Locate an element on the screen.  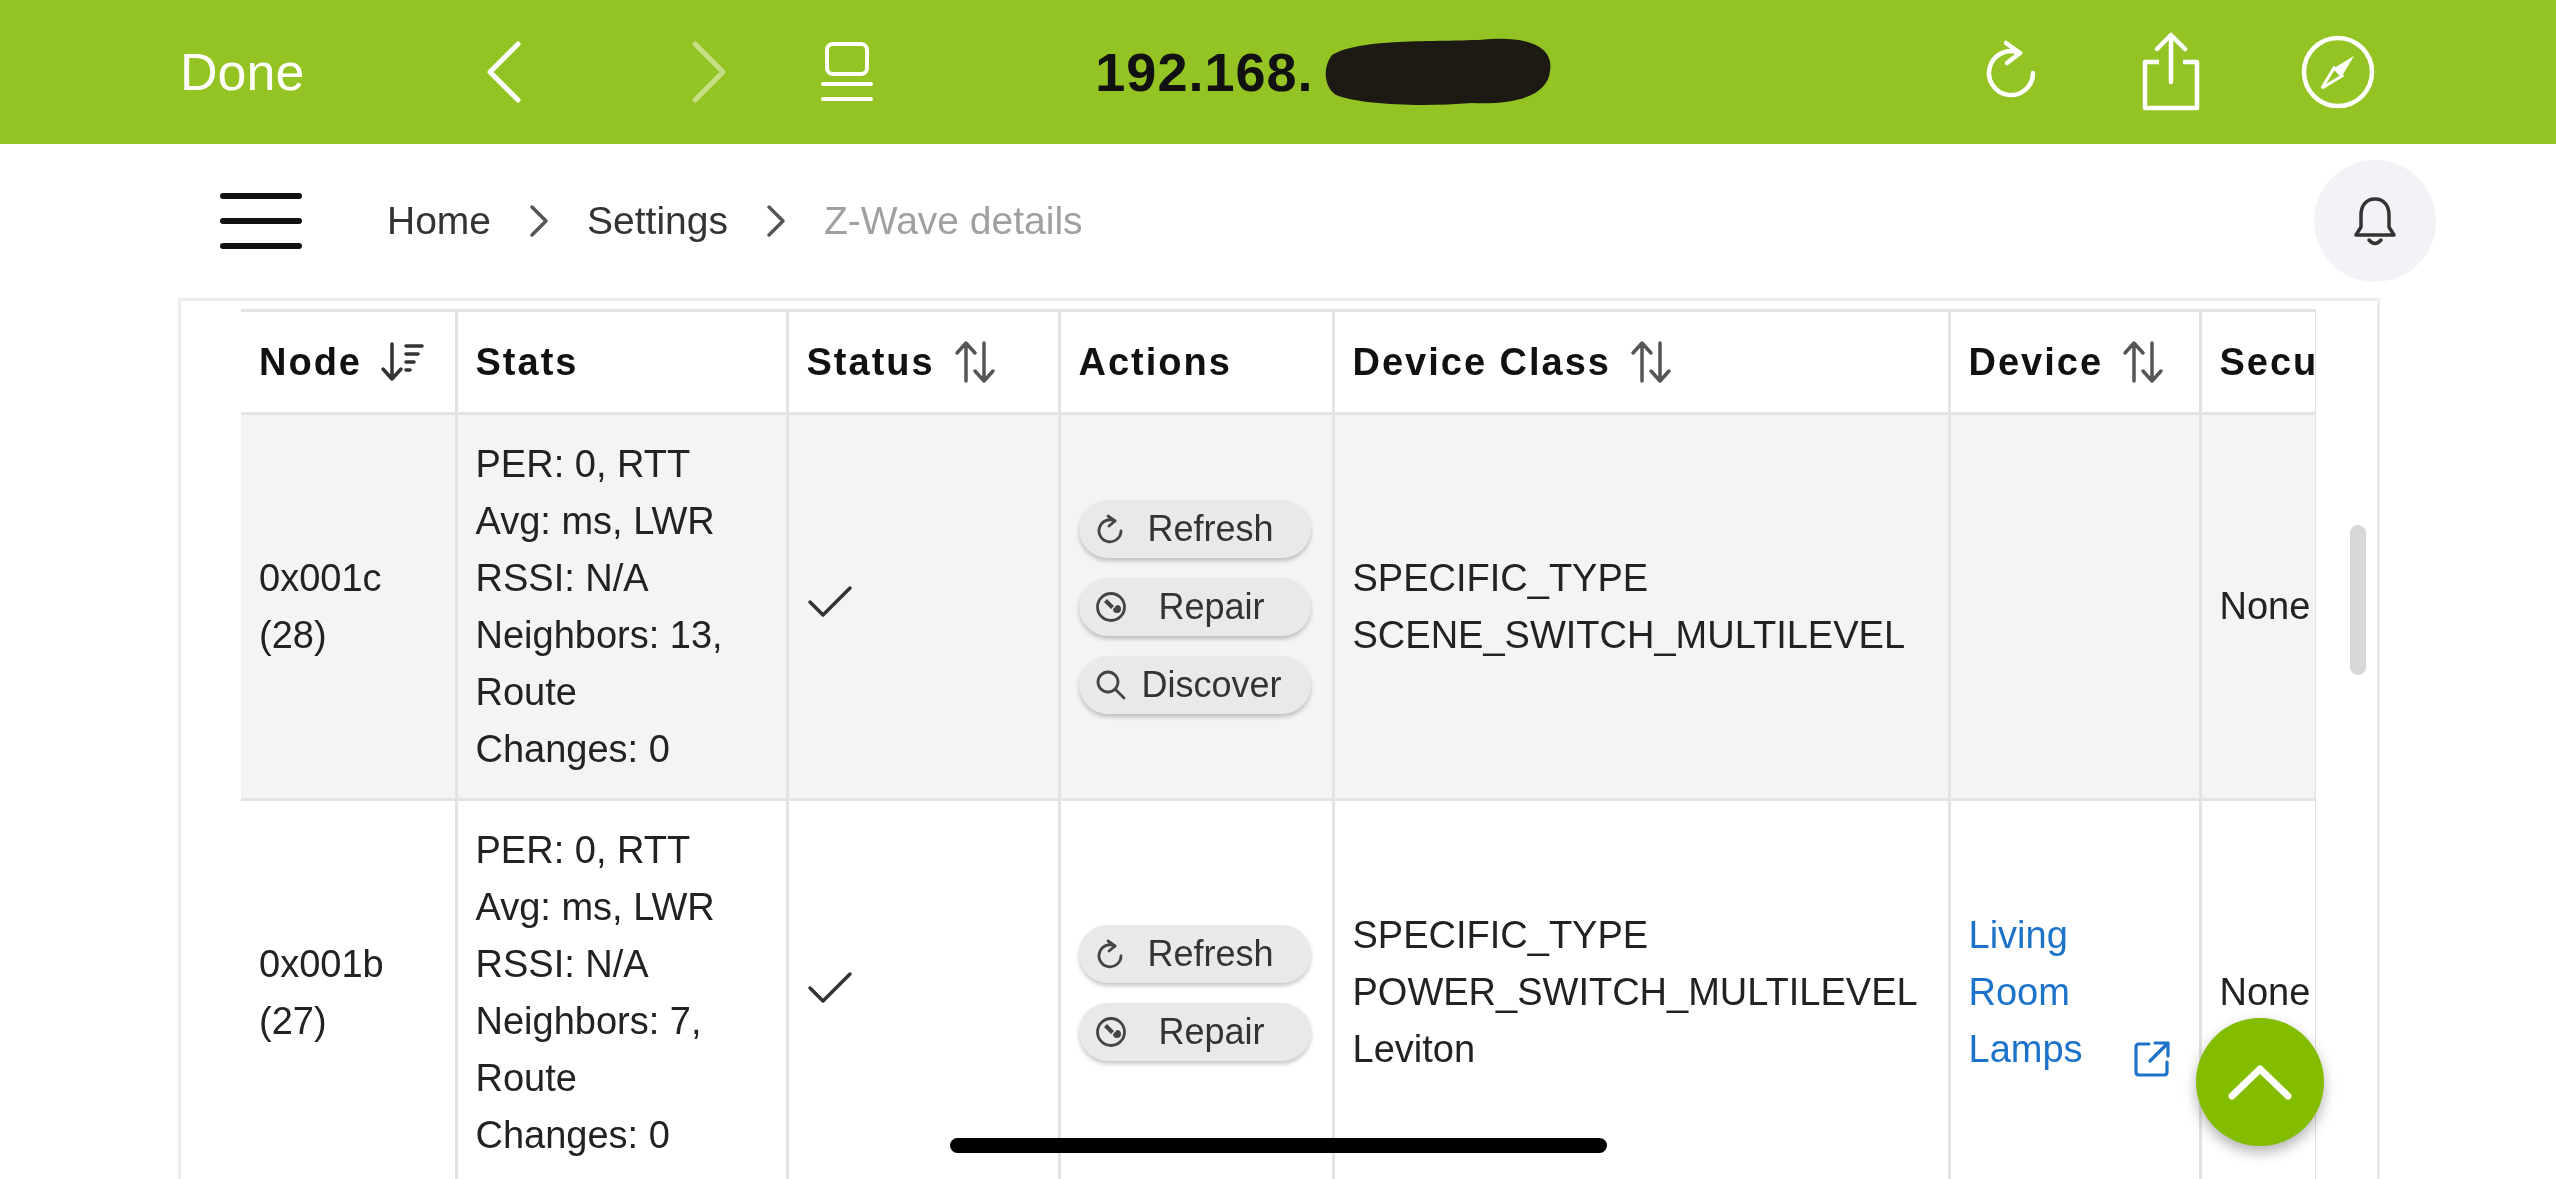
column-header: Stats is located at coordinates (527, 362).